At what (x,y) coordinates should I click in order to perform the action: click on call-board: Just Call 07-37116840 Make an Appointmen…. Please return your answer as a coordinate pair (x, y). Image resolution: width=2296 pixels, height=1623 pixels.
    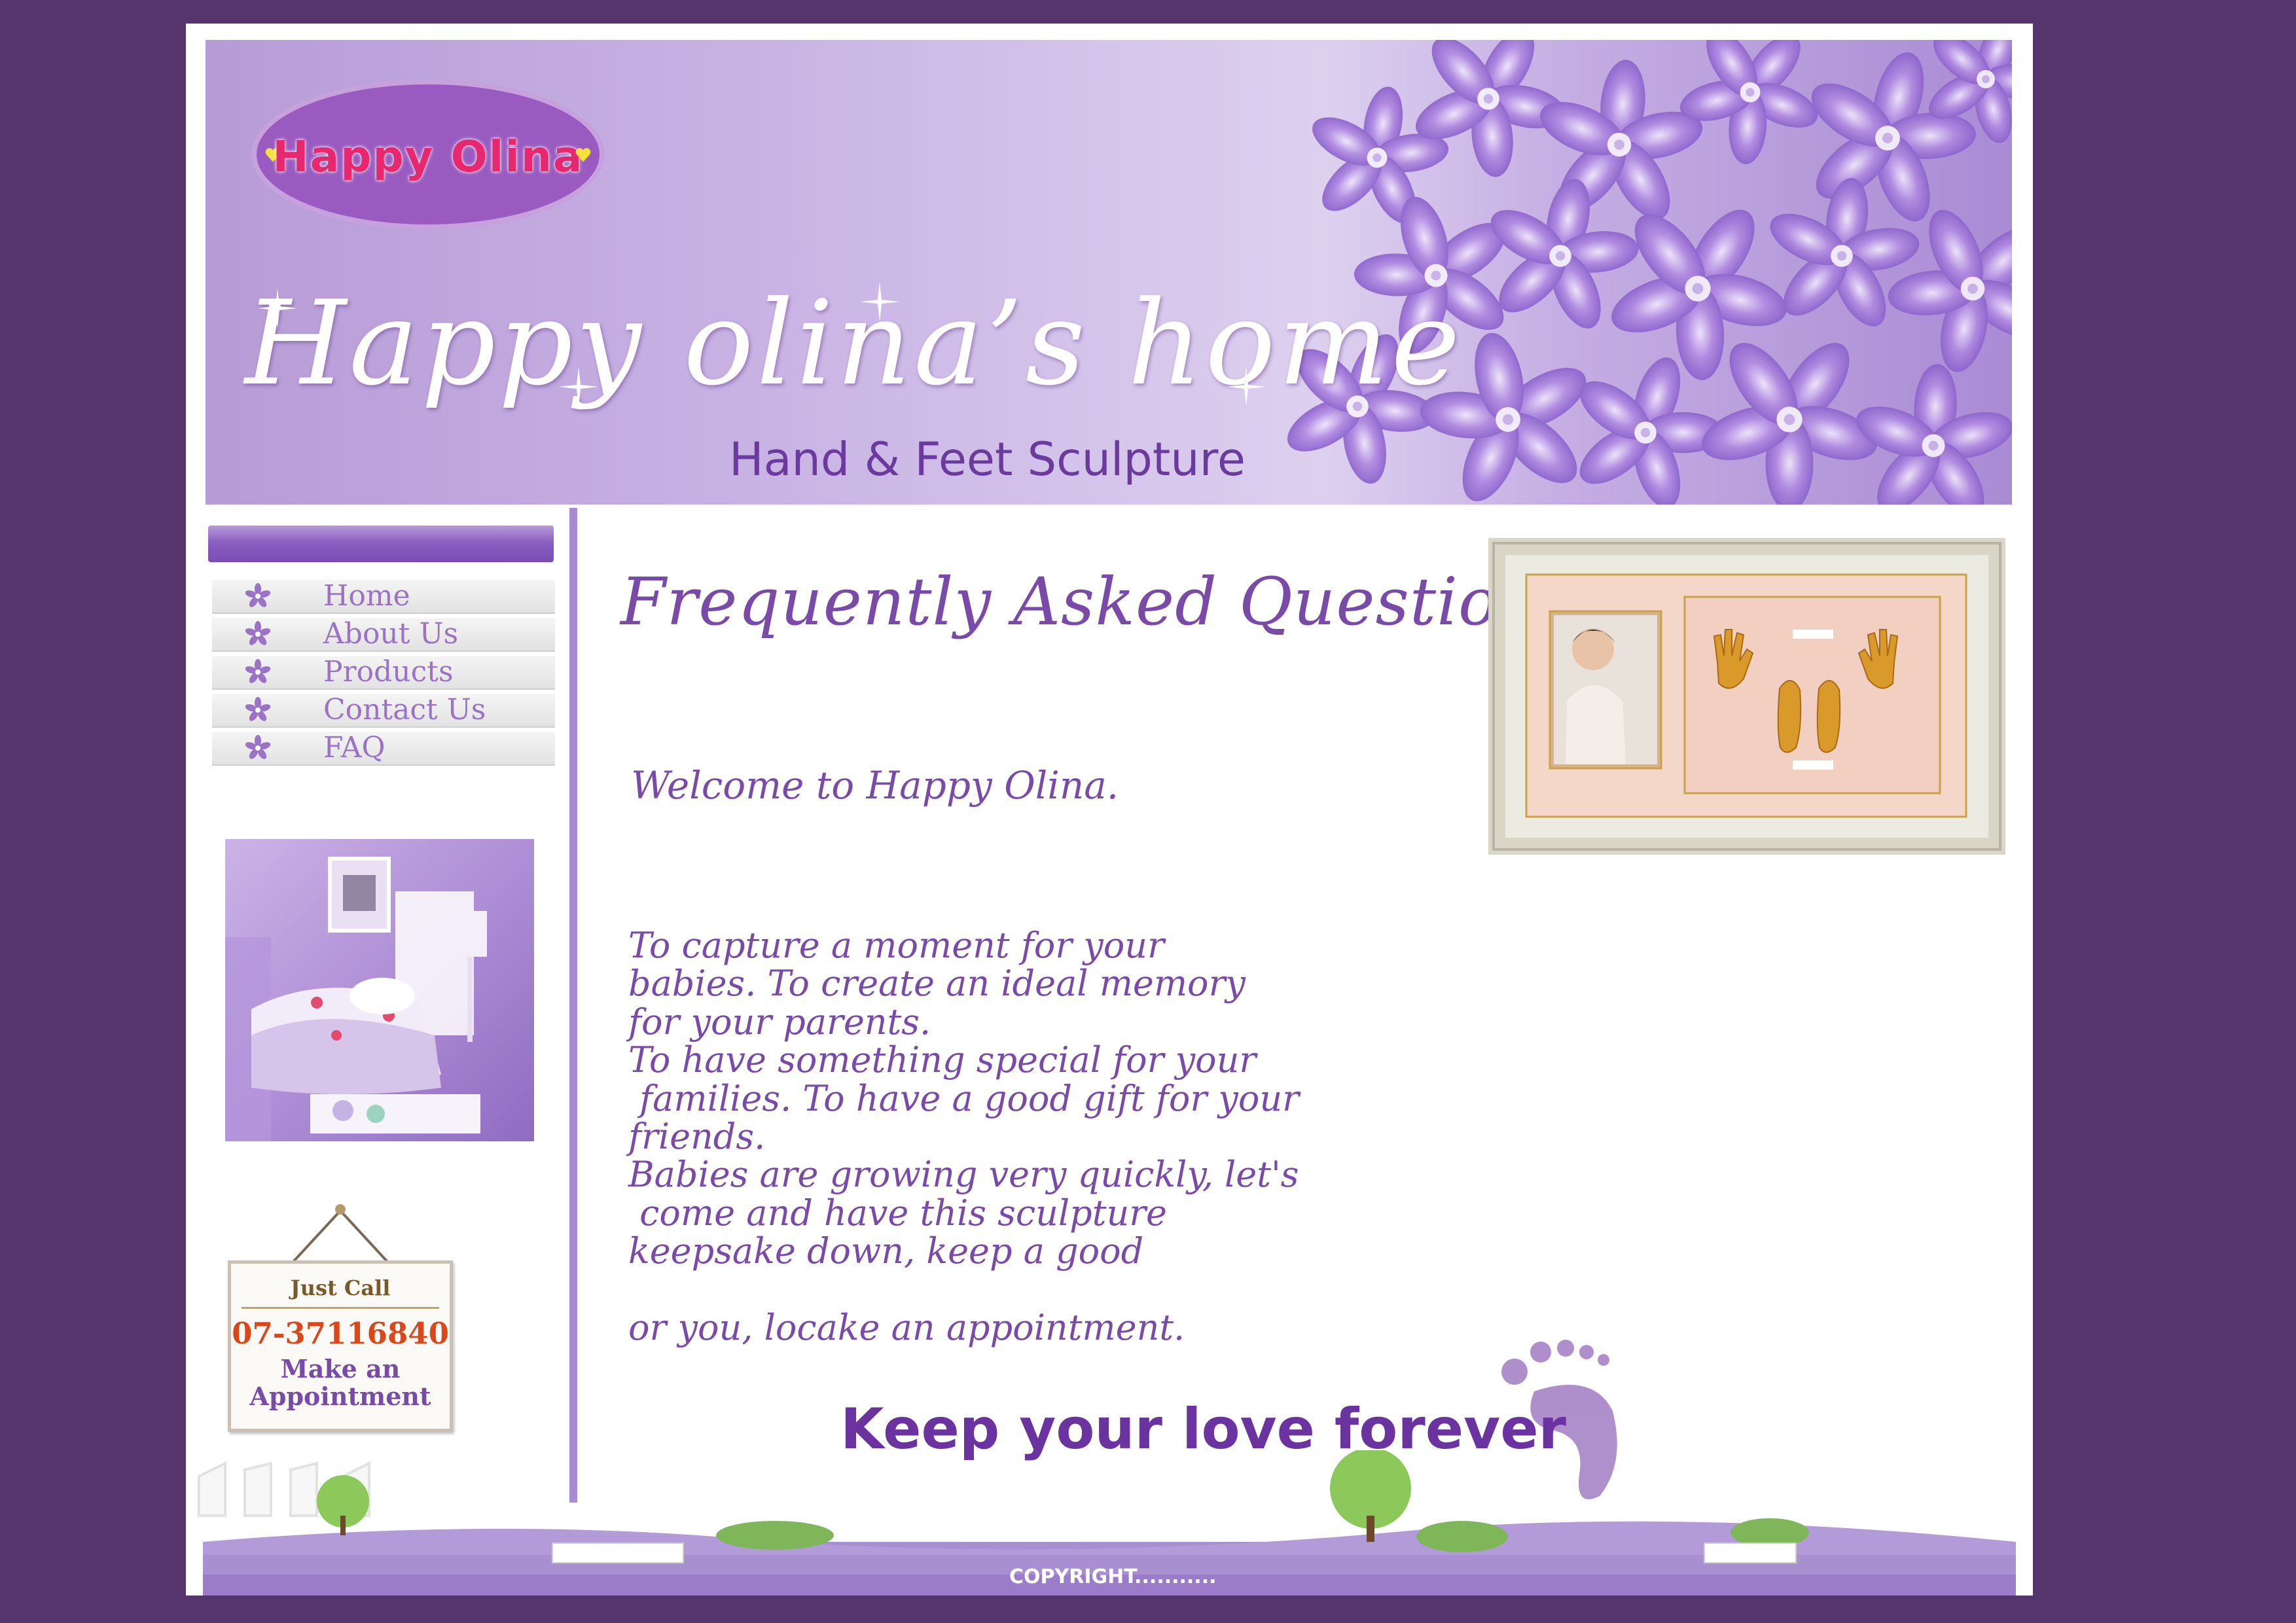
    Looking at the image, I should click on (340, 1346).